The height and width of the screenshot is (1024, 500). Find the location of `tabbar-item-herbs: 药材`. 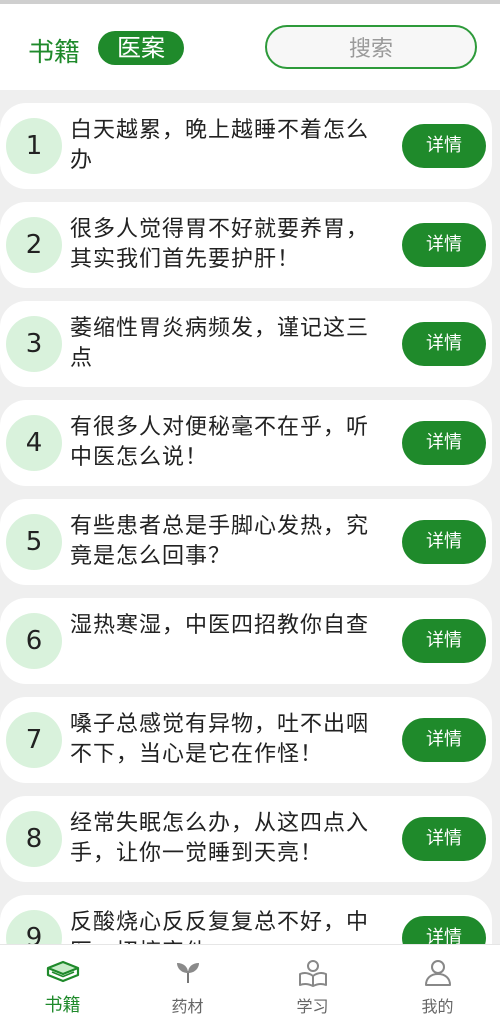

tabbar-item-herbs: 药材 is located at coordinates (187, 984).